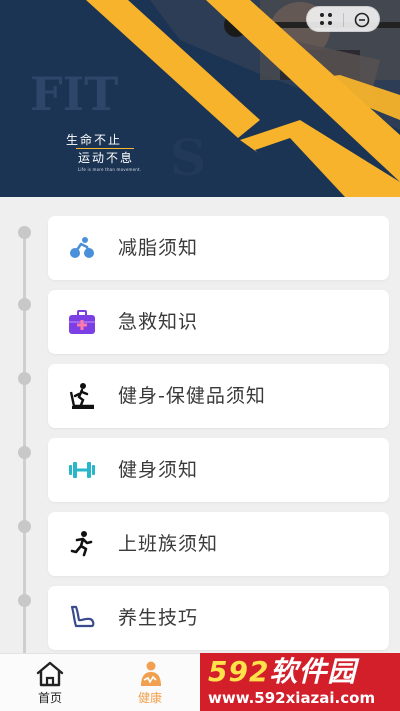 The height and width of the screenshot is (711, 400). I want to click on slogan-title: 生命不止, so click(94, 140).